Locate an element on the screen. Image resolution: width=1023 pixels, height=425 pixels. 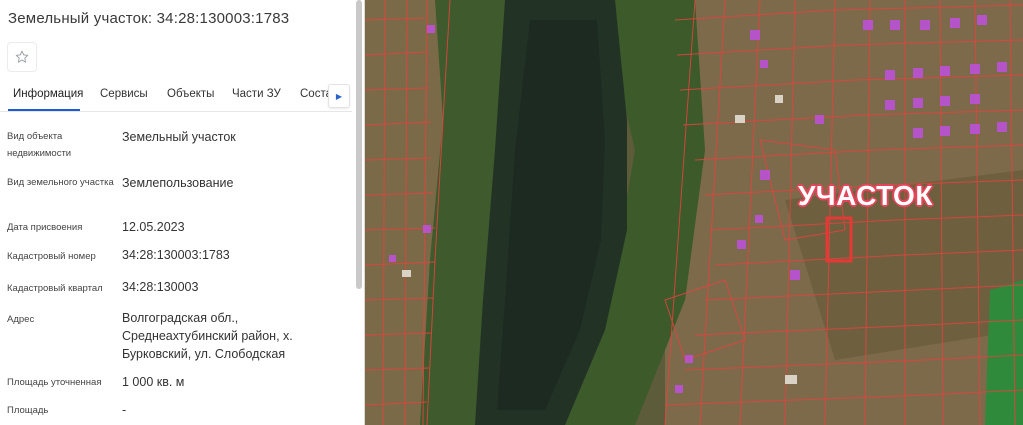
field-label: Кадастровый квартал is located at coordinates (55, 288).